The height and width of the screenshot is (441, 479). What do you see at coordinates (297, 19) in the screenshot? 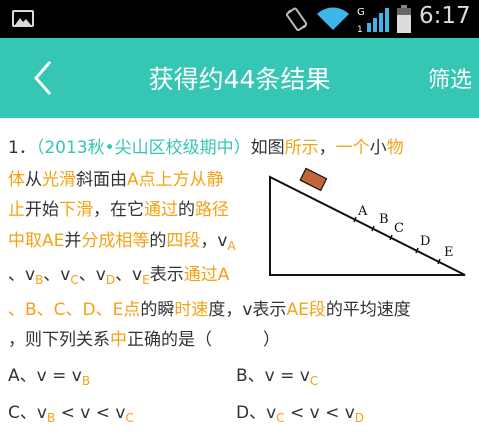
I see `vibrate-icon` at bounding box center [297, 19].